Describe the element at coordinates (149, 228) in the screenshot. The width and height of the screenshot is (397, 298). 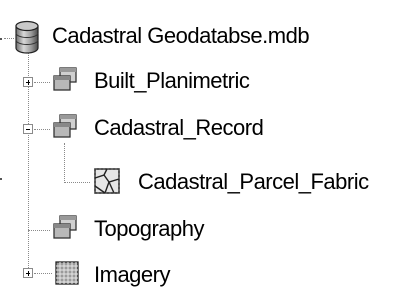
I see `tree-node-label: Topography` at that location.